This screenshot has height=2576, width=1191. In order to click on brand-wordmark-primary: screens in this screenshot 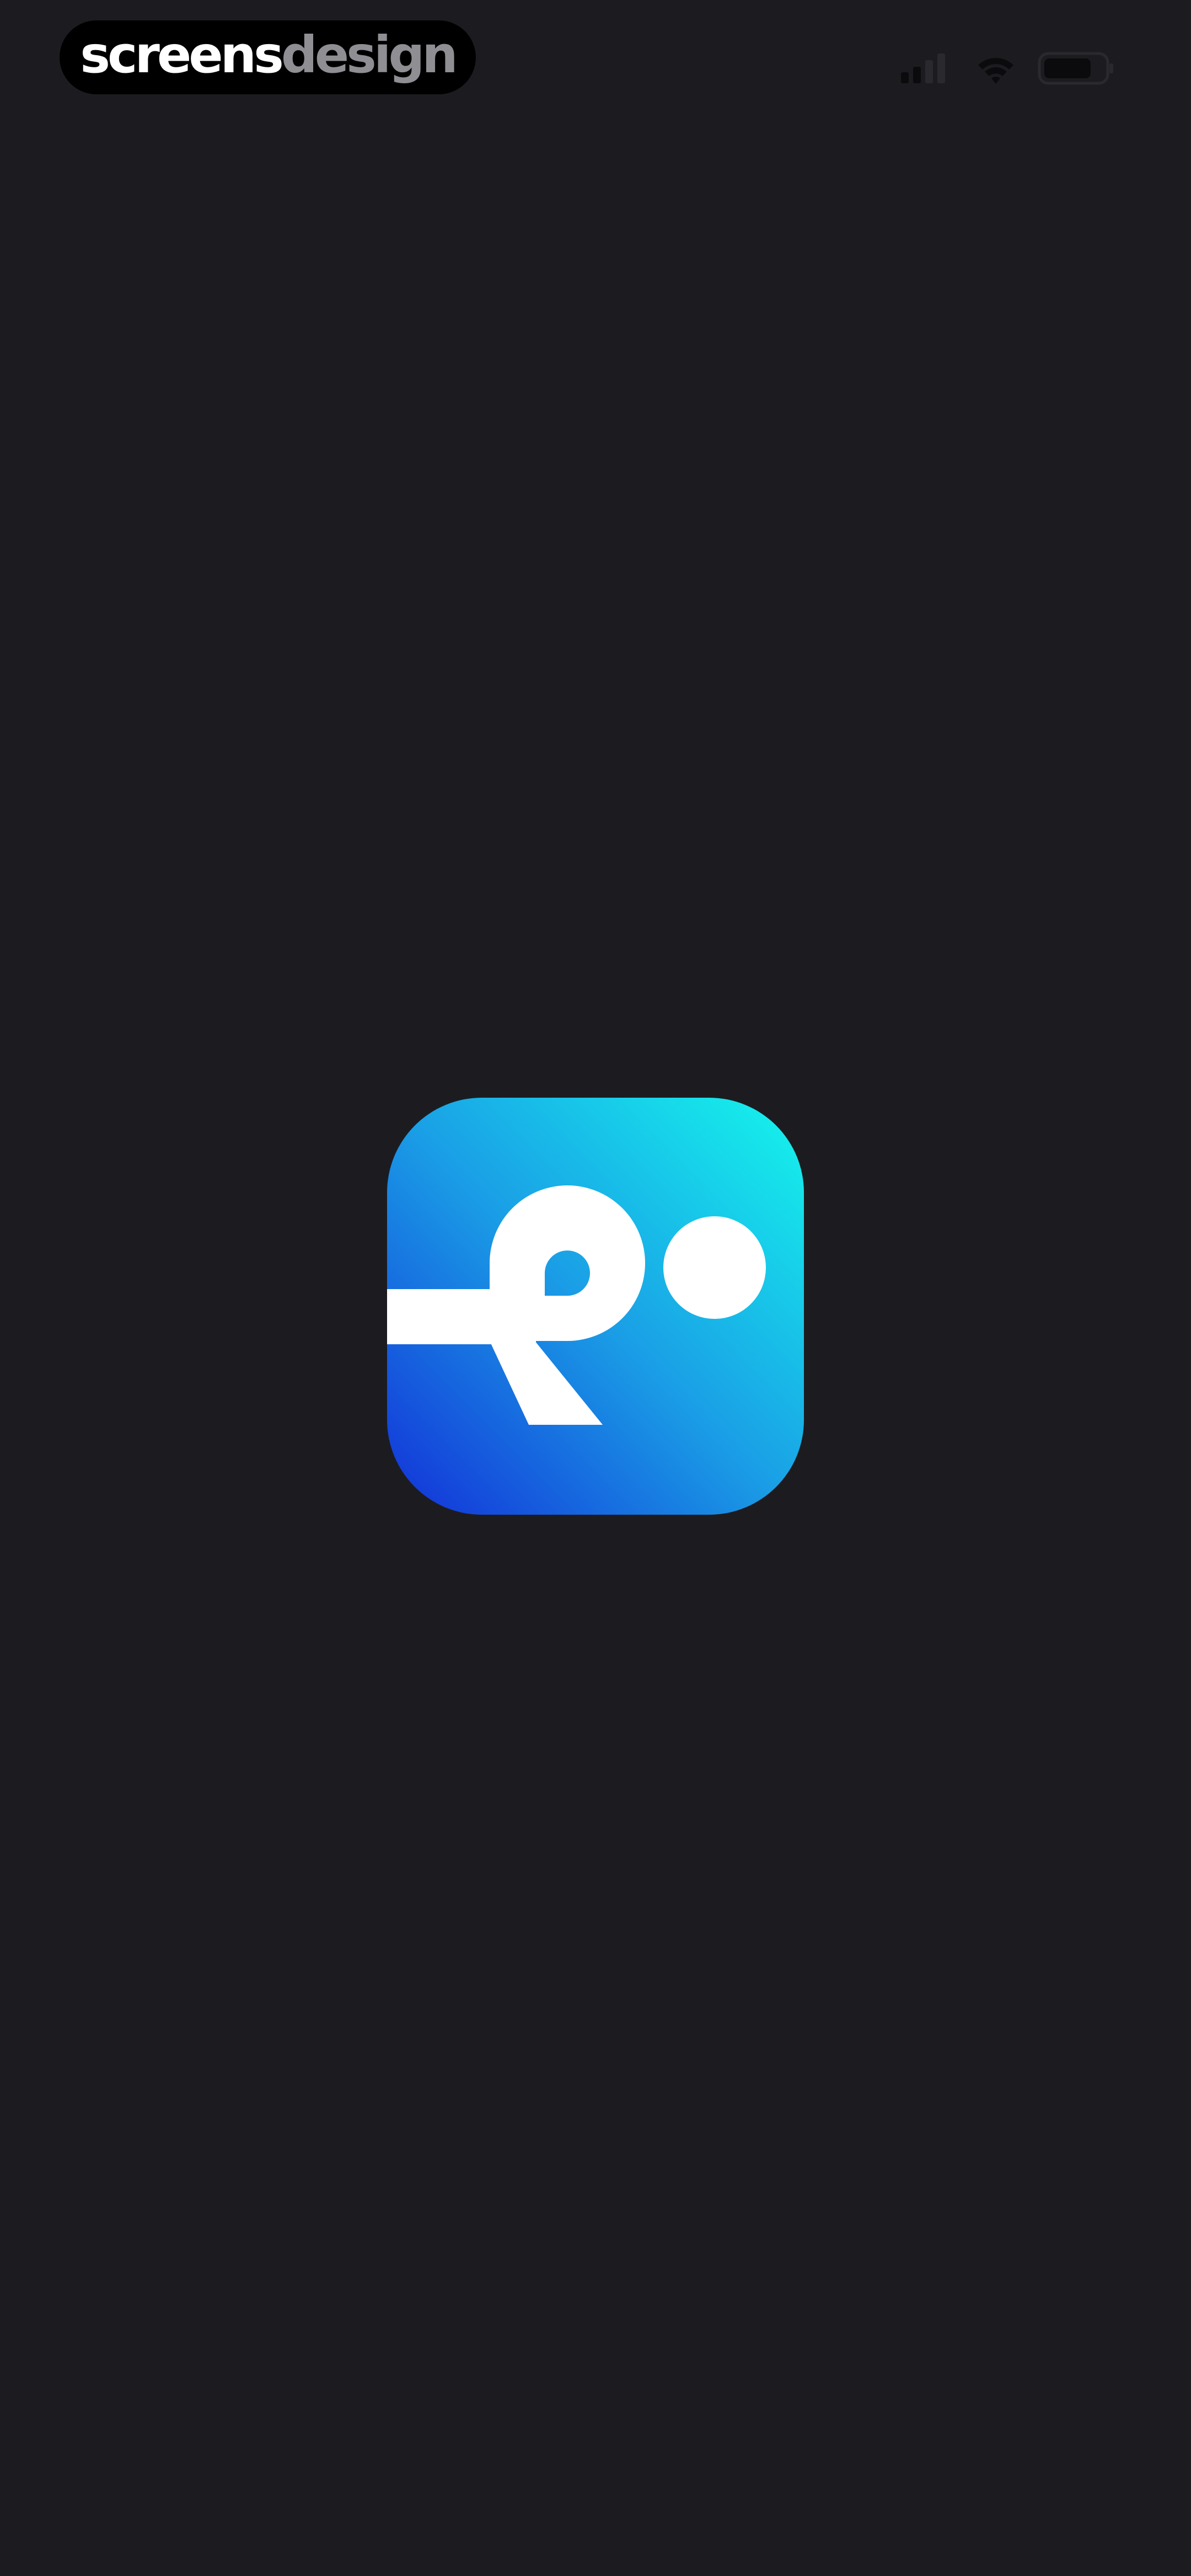, I will do `click(182, 54)`.